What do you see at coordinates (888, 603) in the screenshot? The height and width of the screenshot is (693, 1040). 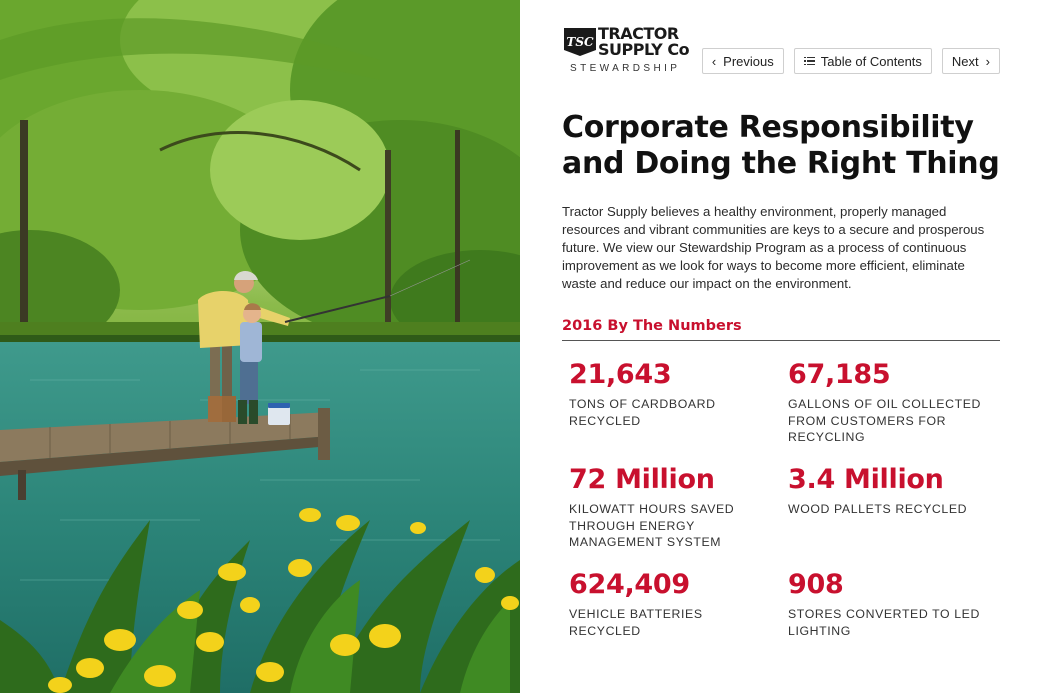 I see `stat-item: 908 Stores converted to LED lighting` at bounding box center [888, 603].